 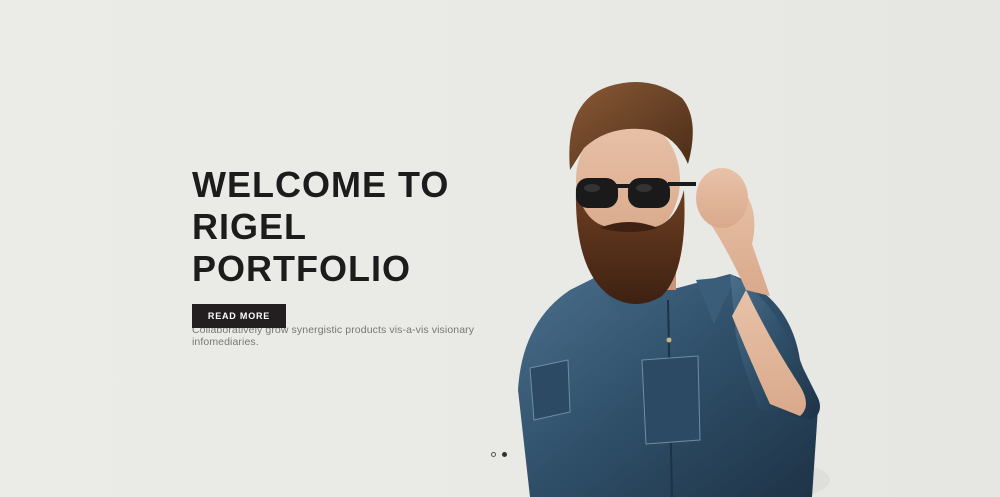 I want to click on hero-title: WELCOME TO RIGEL PORTFOLIO, so click(x=321, y=226).